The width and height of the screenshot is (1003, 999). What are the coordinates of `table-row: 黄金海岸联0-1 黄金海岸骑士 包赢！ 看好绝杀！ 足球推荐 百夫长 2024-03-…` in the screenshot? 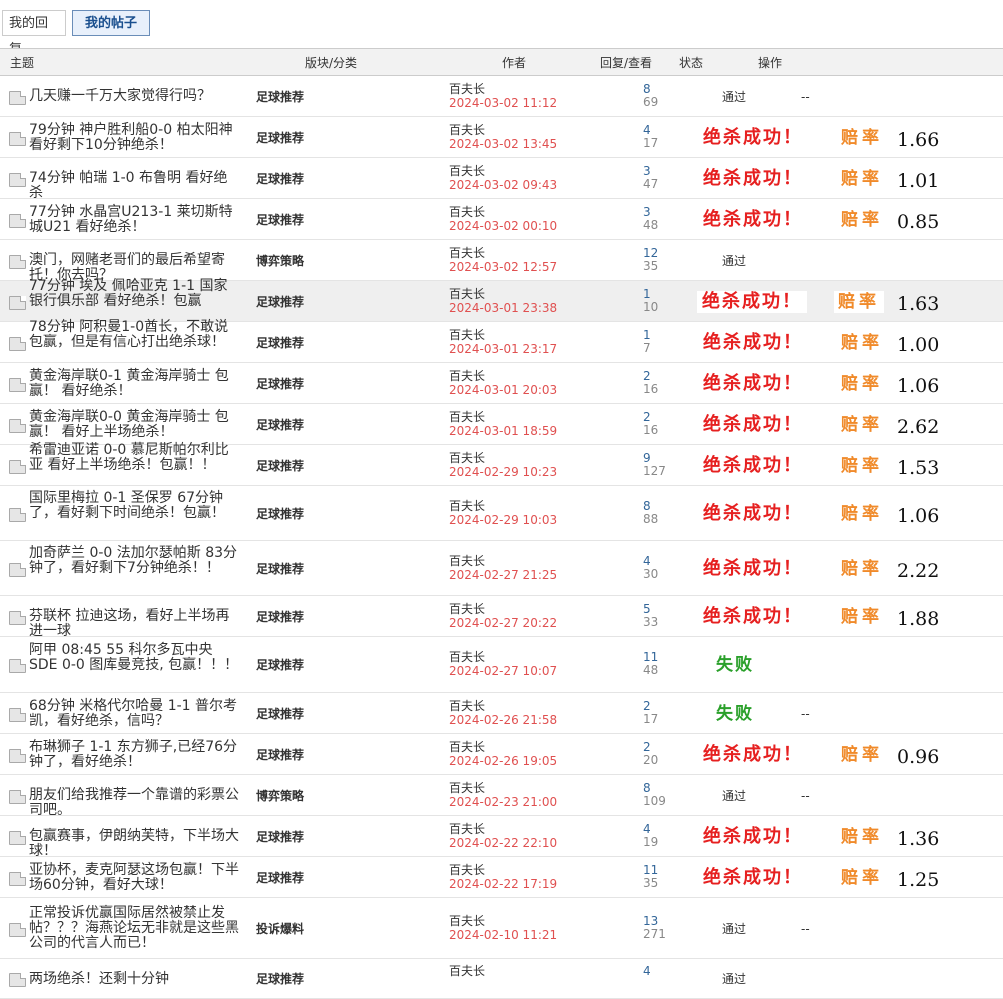 It's located at (501, 383).